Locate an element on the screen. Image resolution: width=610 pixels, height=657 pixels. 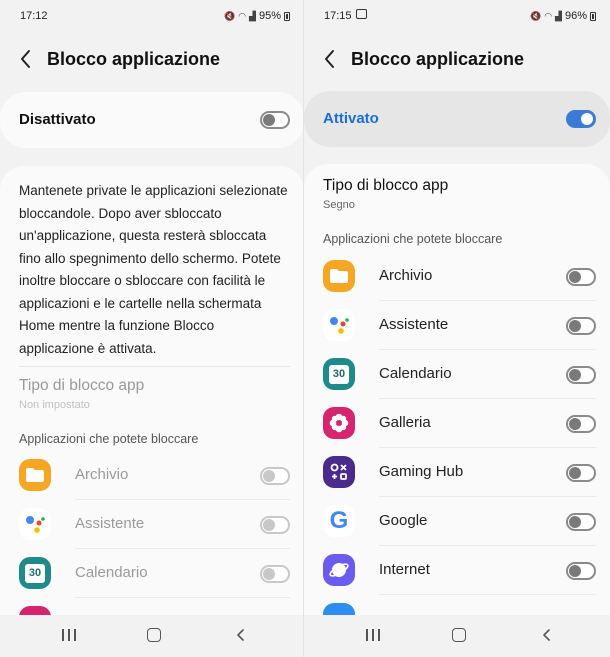
google-g-letter: G is located at coordinates (339, 520).